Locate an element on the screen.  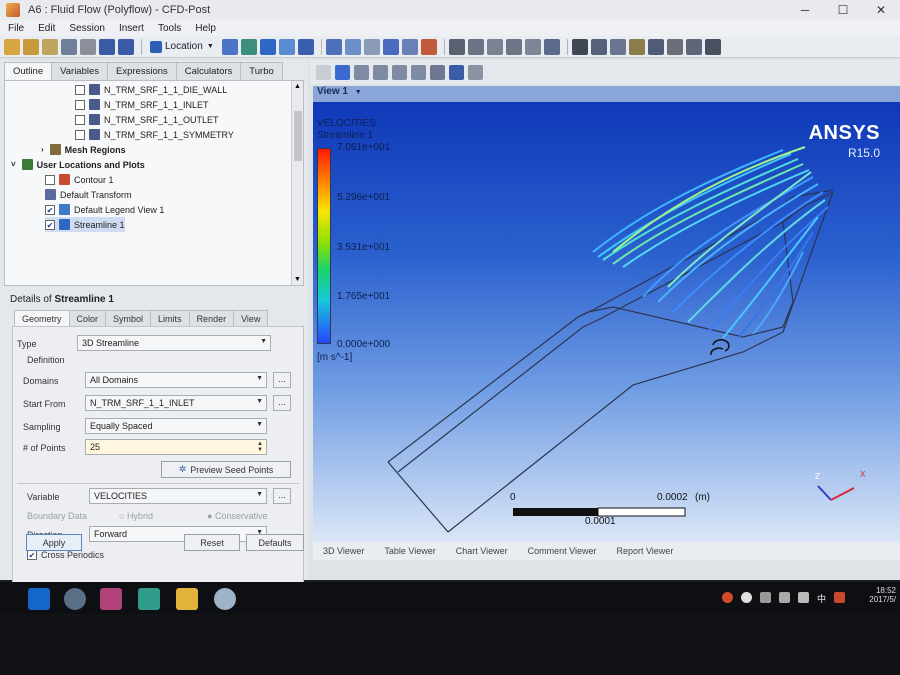
legend-icon is located at coordinates (371, 46).